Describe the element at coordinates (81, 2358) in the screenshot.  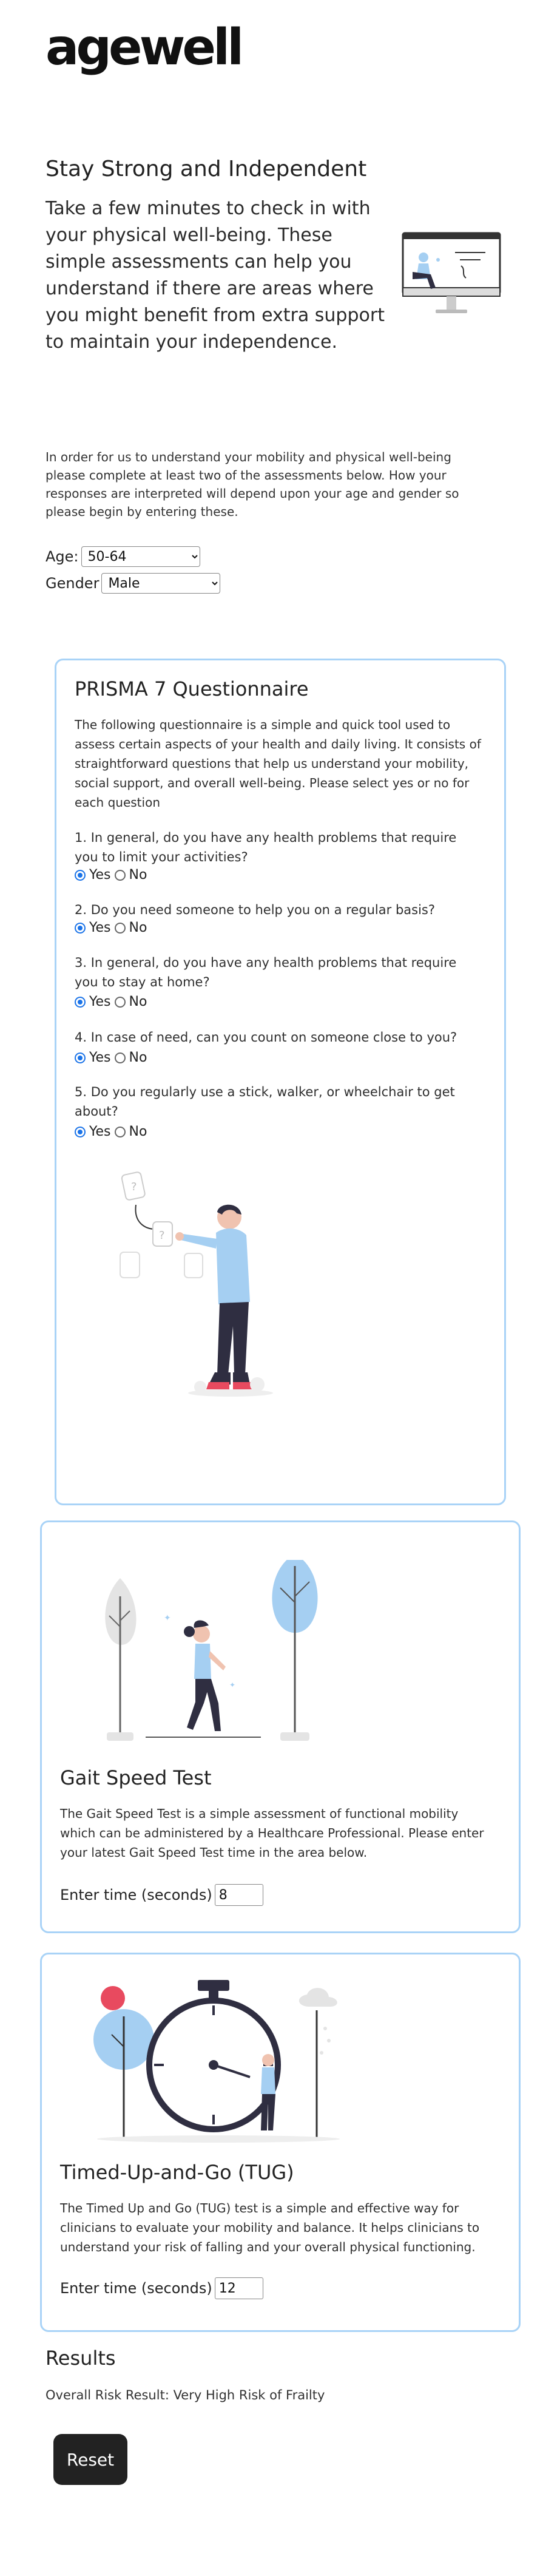
I see `results-title: Results` at that location.